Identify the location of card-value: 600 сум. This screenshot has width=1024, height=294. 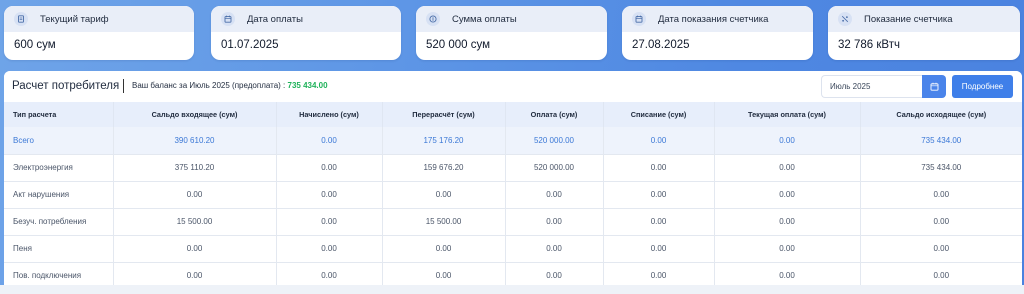
(35, 45).